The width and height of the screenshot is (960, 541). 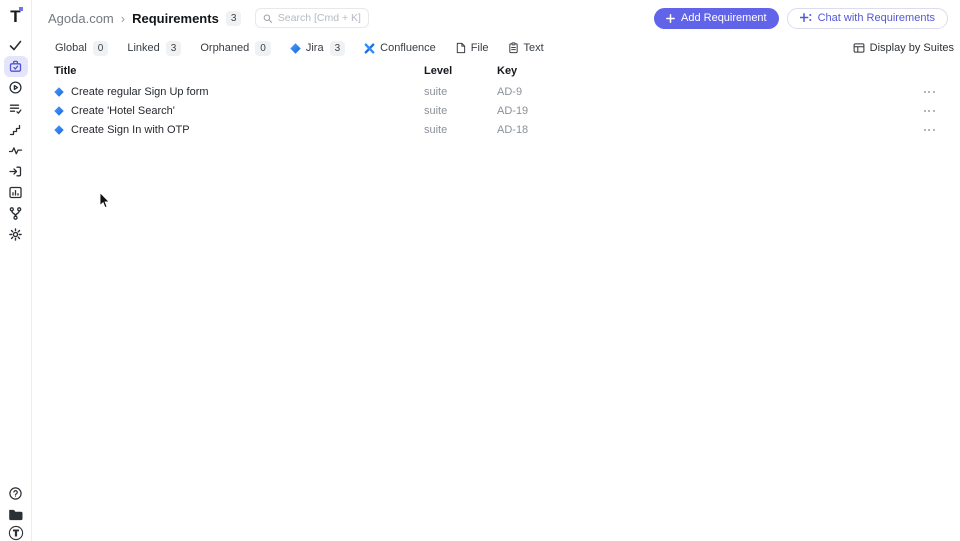 I want to click on import-icon, so click(x=15, y=171).